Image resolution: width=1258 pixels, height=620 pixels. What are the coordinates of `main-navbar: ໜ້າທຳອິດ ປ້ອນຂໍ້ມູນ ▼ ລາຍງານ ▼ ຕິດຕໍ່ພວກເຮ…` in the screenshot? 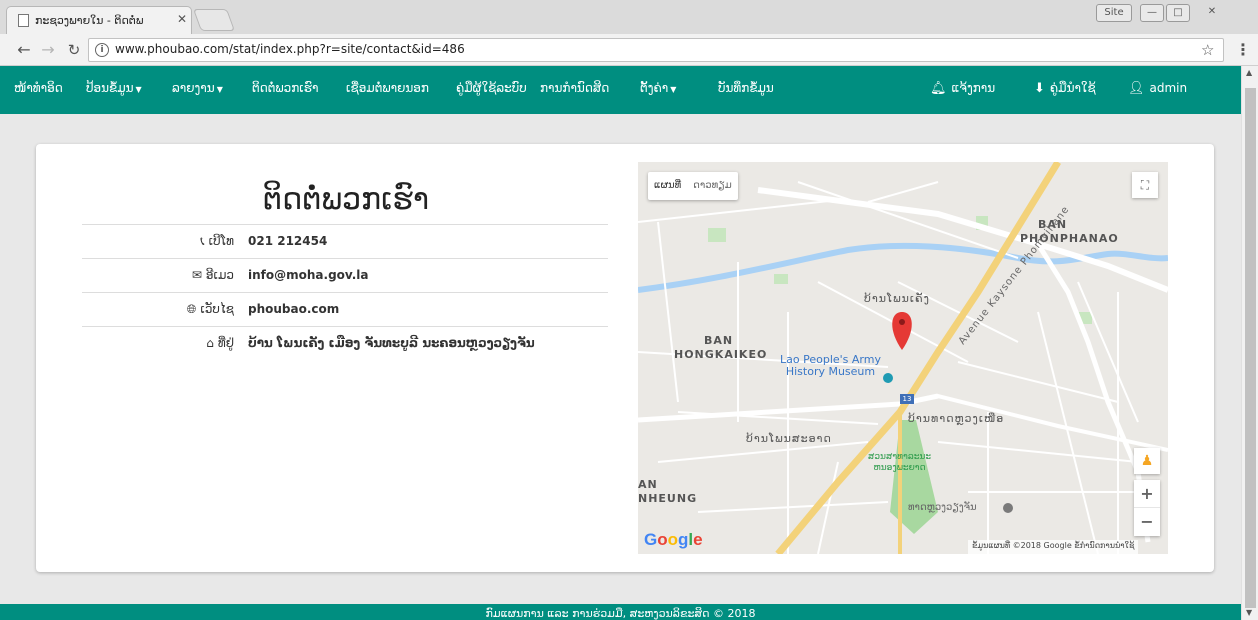 It's located at (620, 90).